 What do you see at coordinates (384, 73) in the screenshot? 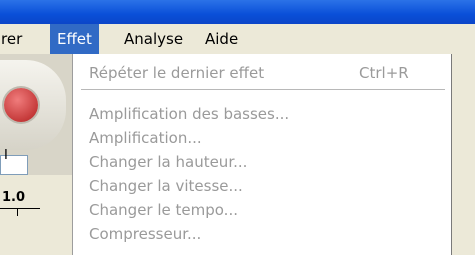
I see `shortcut-label: Ctrl+R` at bounding box center [384, 73].